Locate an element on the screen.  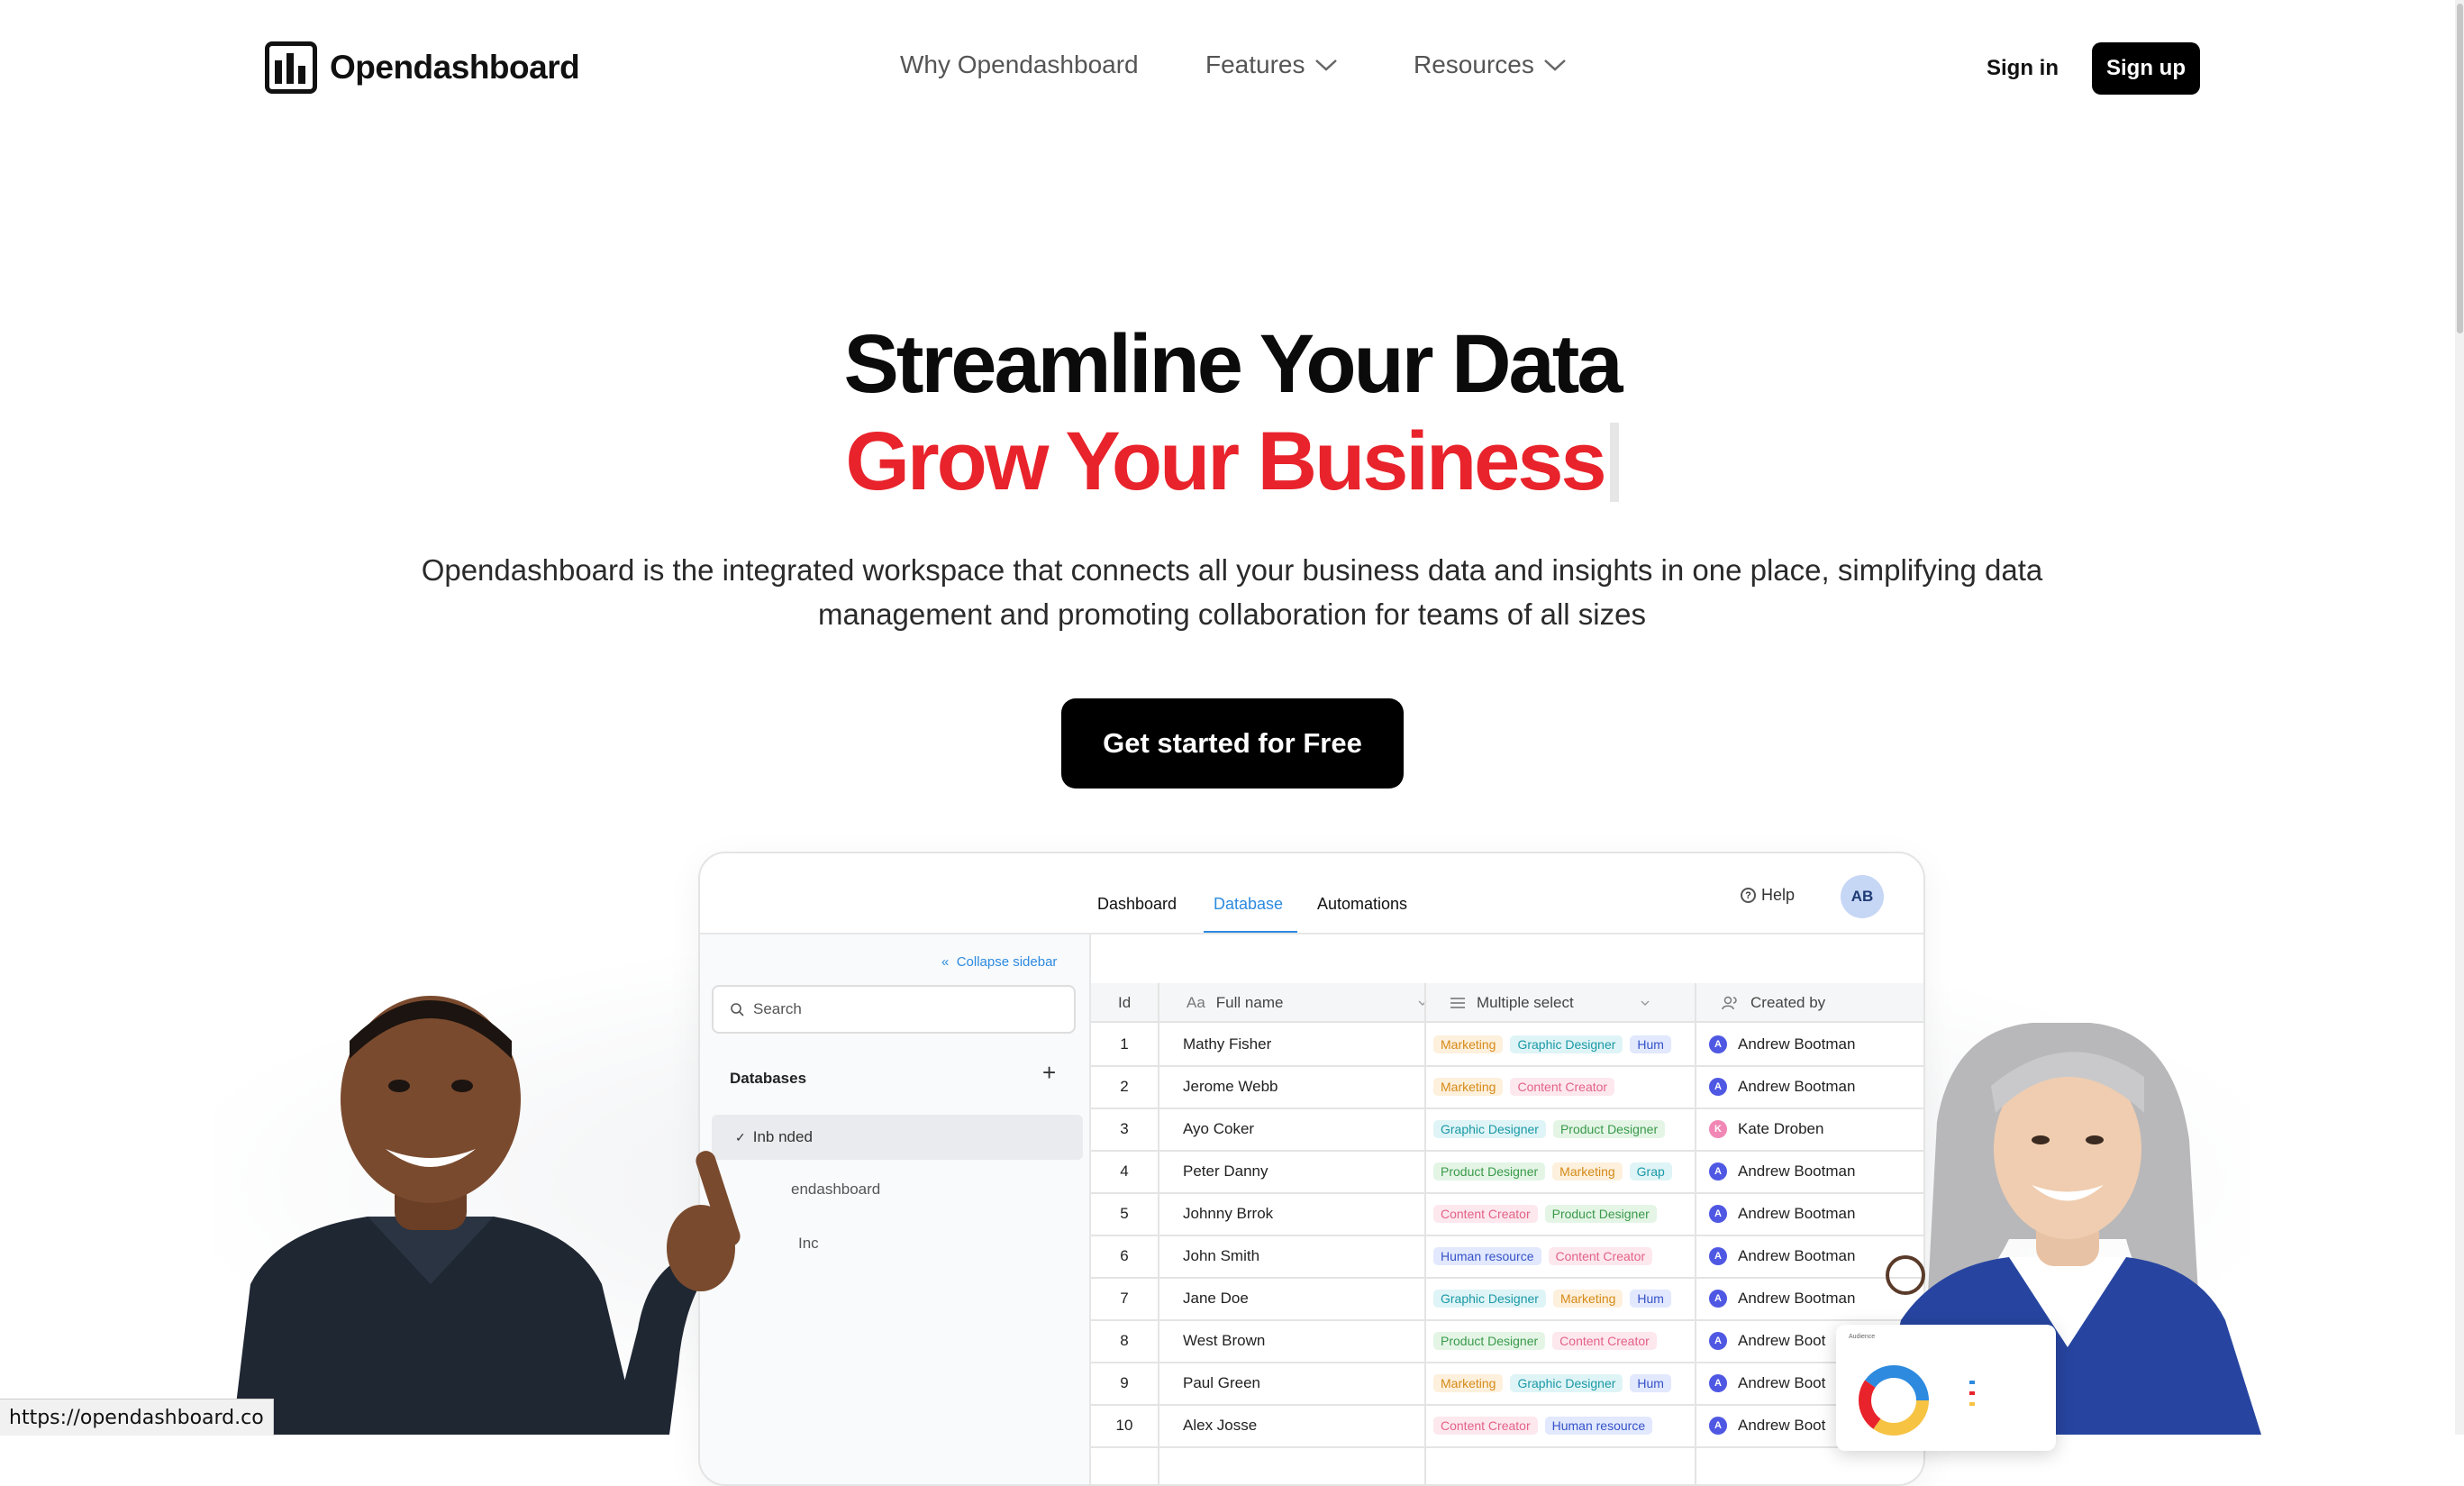
nav-why-label: Why Opendashboard is located at coordinates (1019, 64).